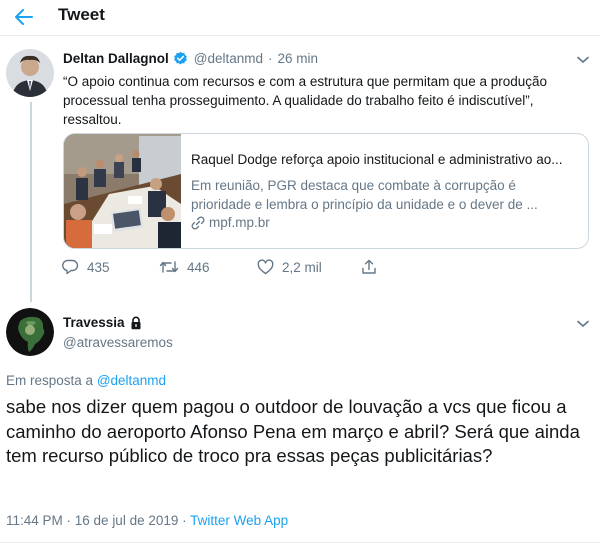 The image size is (600, 553). I want to click on like-count: 2,2 mil, so click(302, 267).